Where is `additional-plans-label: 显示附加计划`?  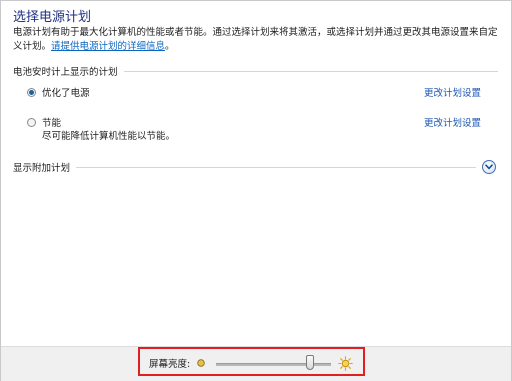 additional-plans-label: 显示附加计划 is located at coordinates (41, 167).